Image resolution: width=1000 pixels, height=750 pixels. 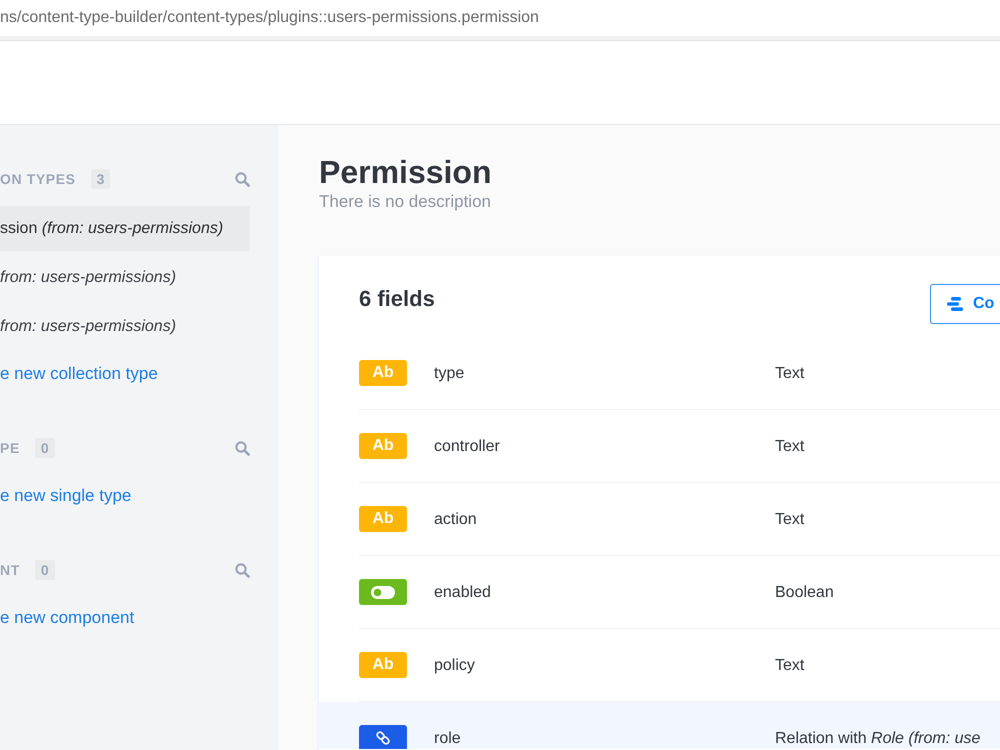 I want to click on field-name: type, so click(x=450, y=373).